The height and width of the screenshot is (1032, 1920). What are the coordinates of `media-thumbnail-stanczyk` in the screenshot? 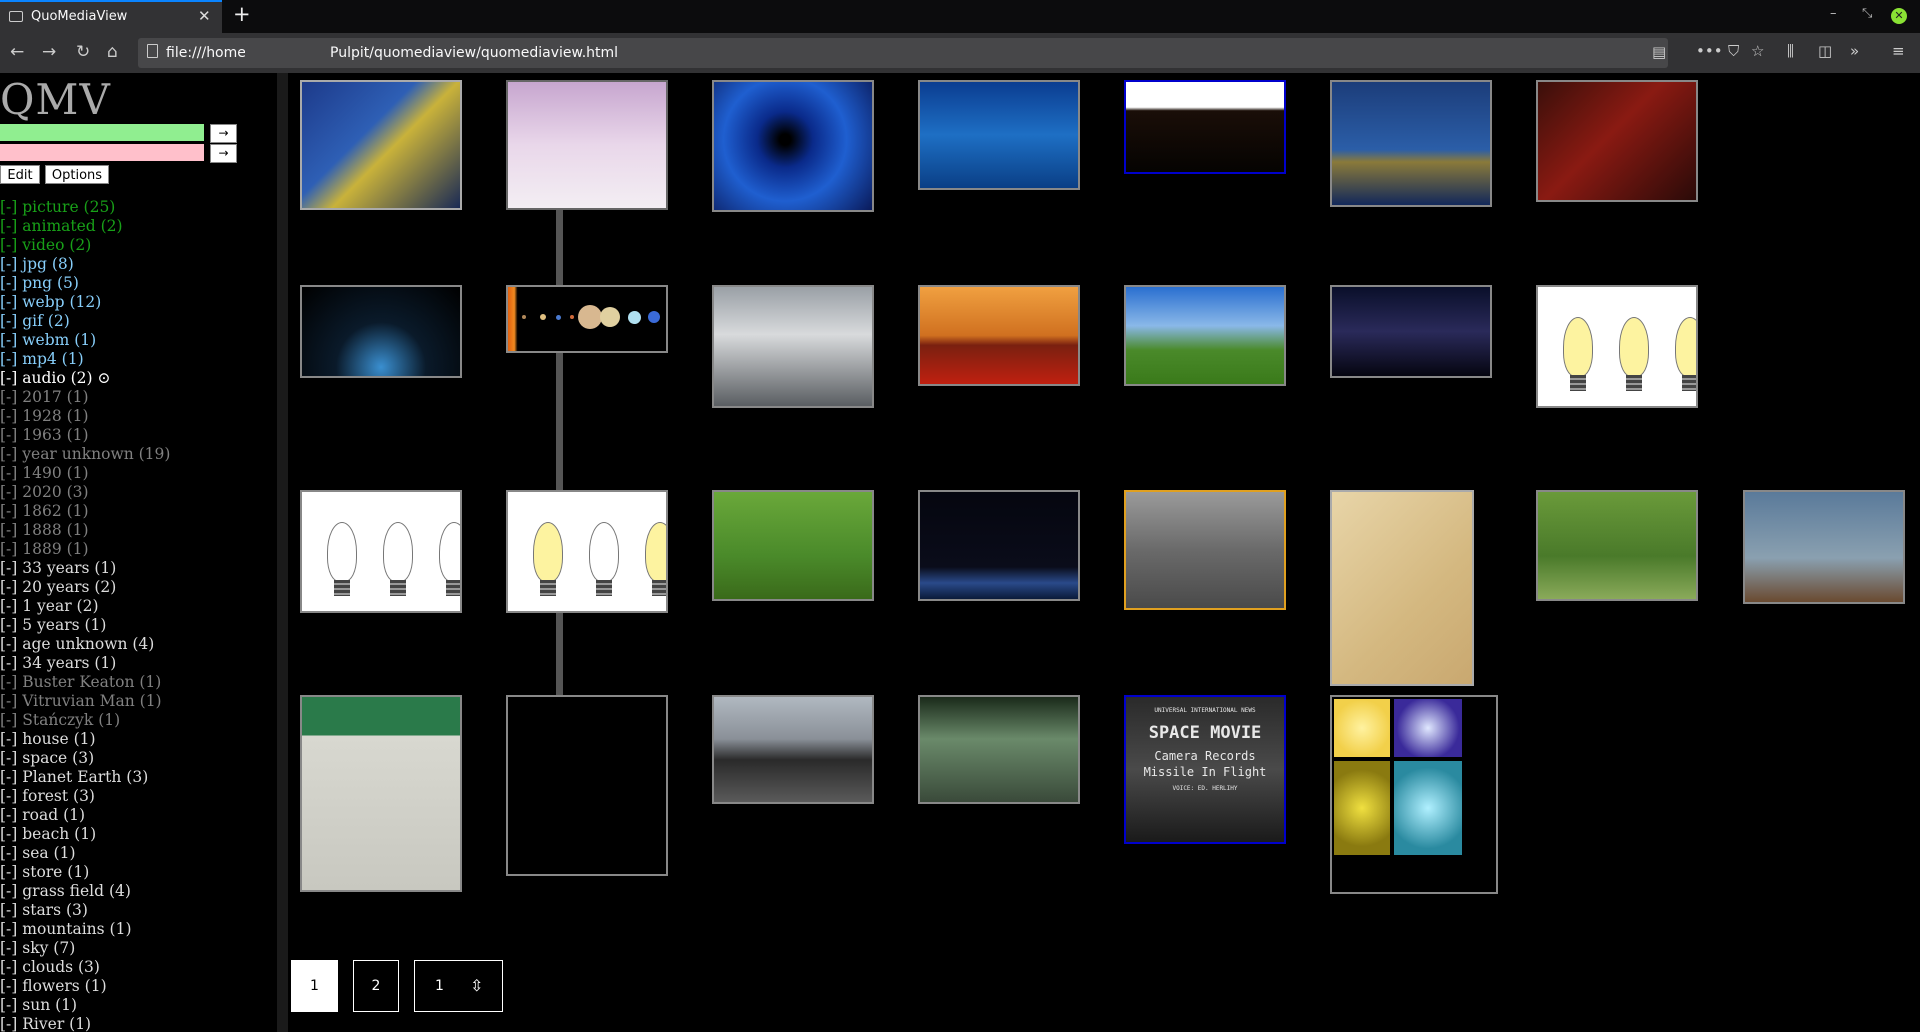 It's located at (1617, 141).